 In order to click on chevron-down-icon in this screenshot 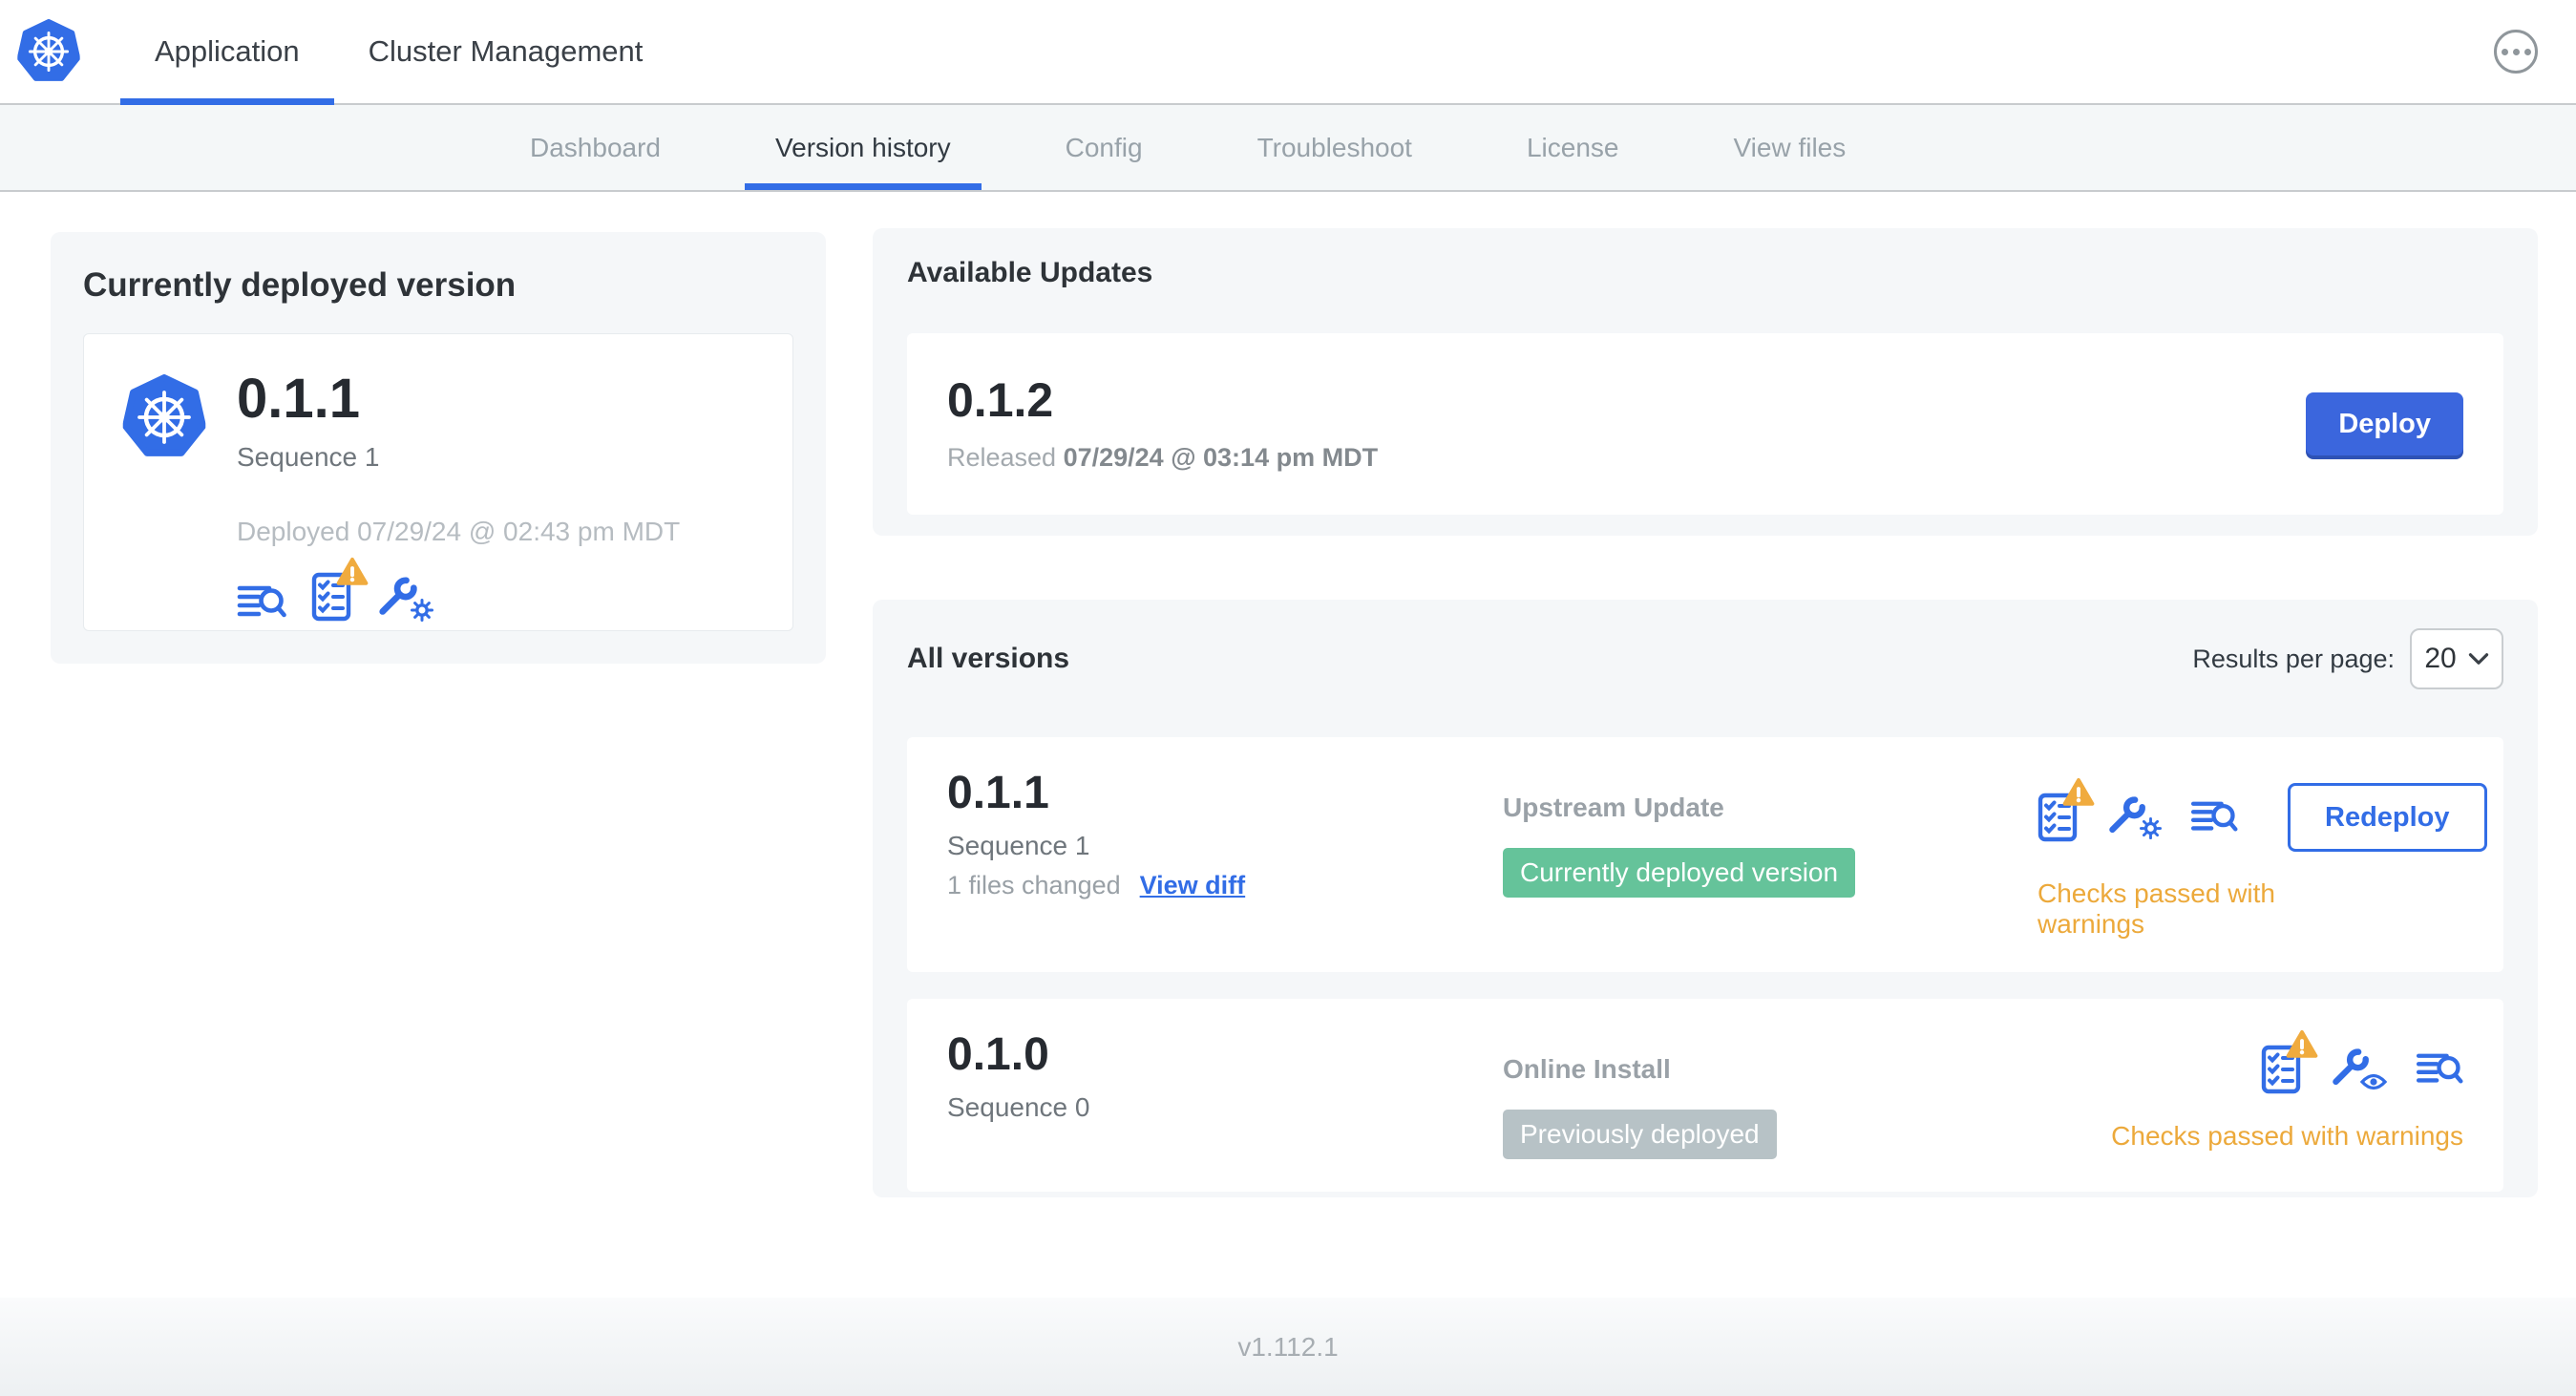, I will do `click(2478, 659)`.